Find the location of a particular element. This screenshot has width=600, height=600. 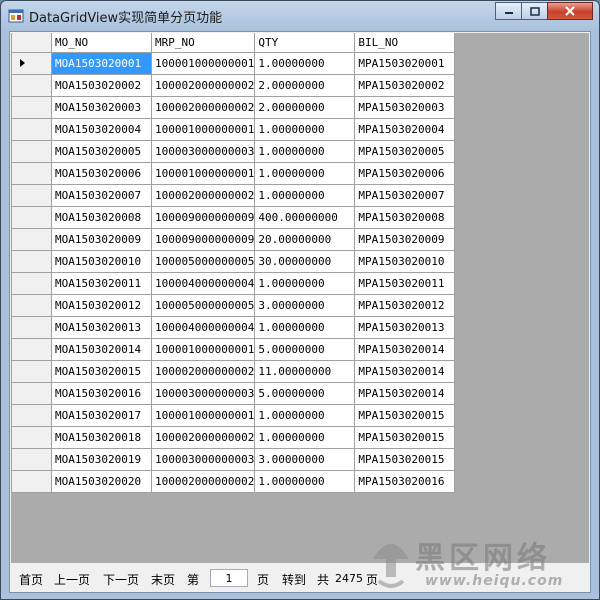

cell-bil-no: MPA1503020005 is located at coordinates (405, 151).